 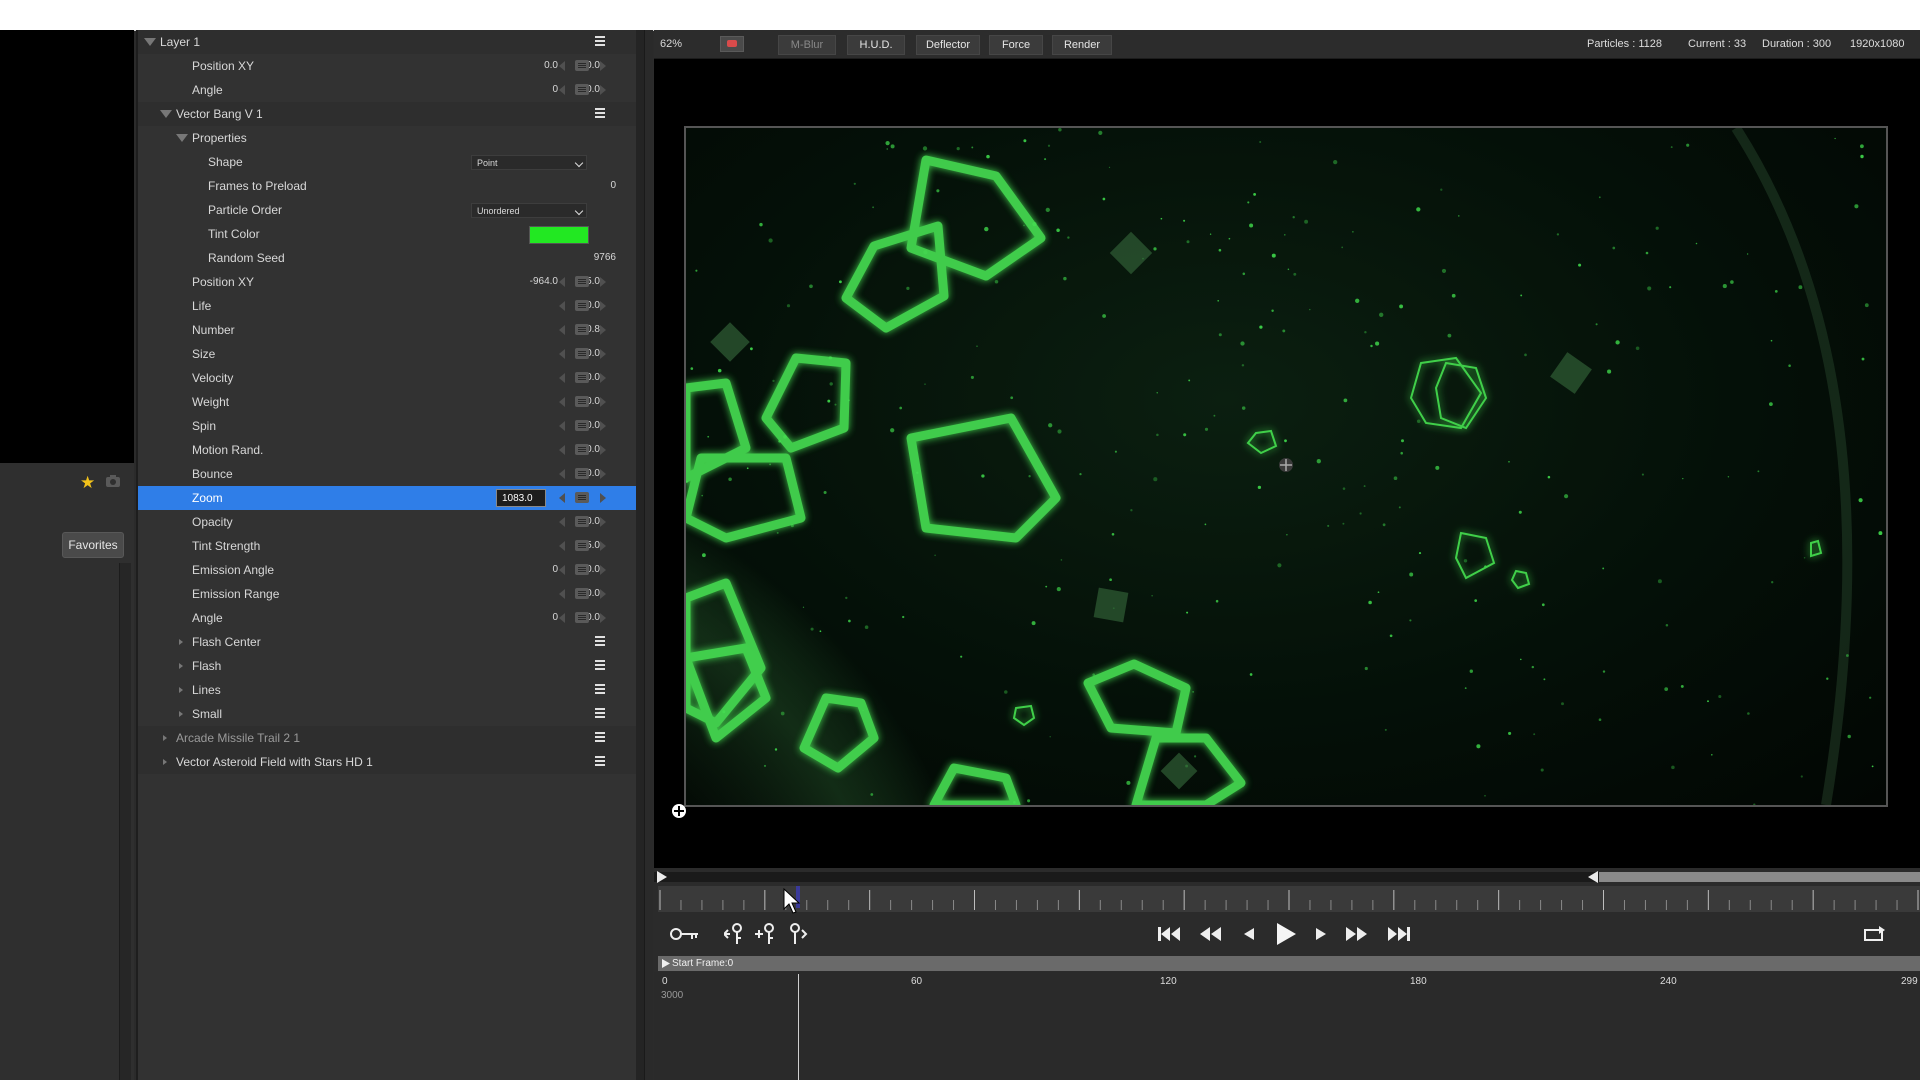 What do you see at coordinates (529, 162) in the screenshot?
I see `property-dropdown: Point` at bounding box center [529, 162].